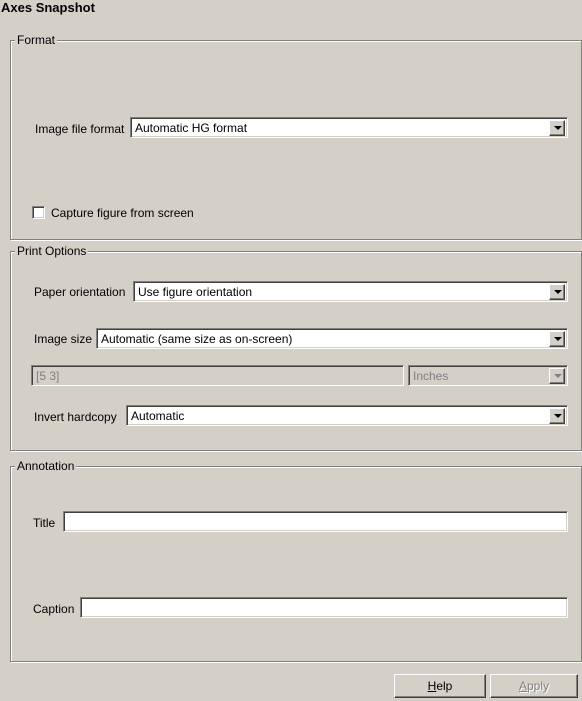 The image size is (582, 701). What do you see at coordinates (158, 416) in the screenshot?
I see `invert-hardcopy-value: Automatic` at bounding box center [158, 416].